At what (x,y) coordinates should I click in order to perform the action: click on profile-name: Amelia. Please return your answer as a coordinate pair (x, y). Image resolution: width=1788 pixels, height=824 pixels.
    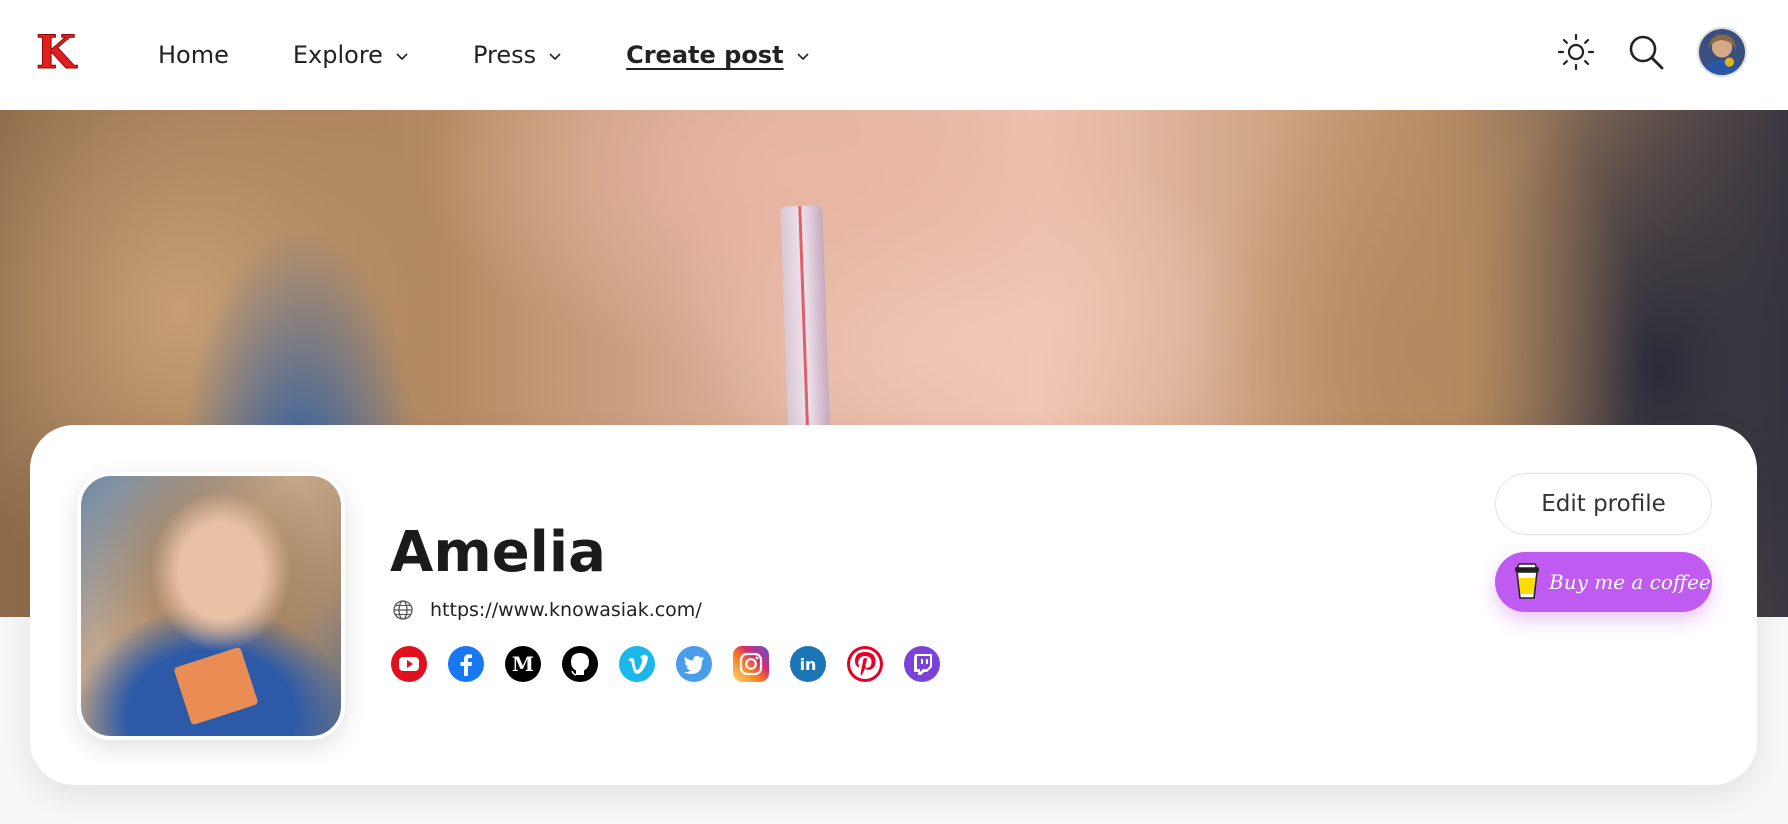
    Looking at the image, I should click on (498, 552).